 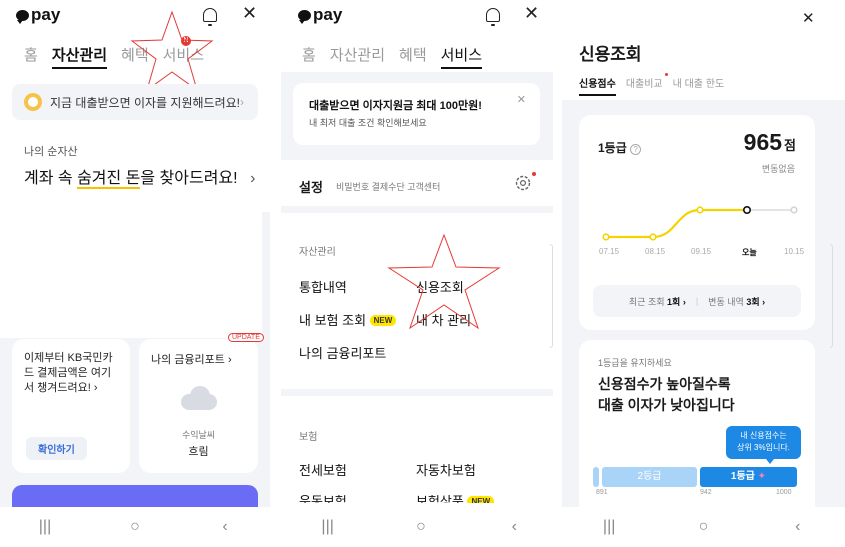 What do you see at coordinates (56, 448) in the screenshot?
I see `confirm-button: 확인하기` at bounding box center [56, 448].